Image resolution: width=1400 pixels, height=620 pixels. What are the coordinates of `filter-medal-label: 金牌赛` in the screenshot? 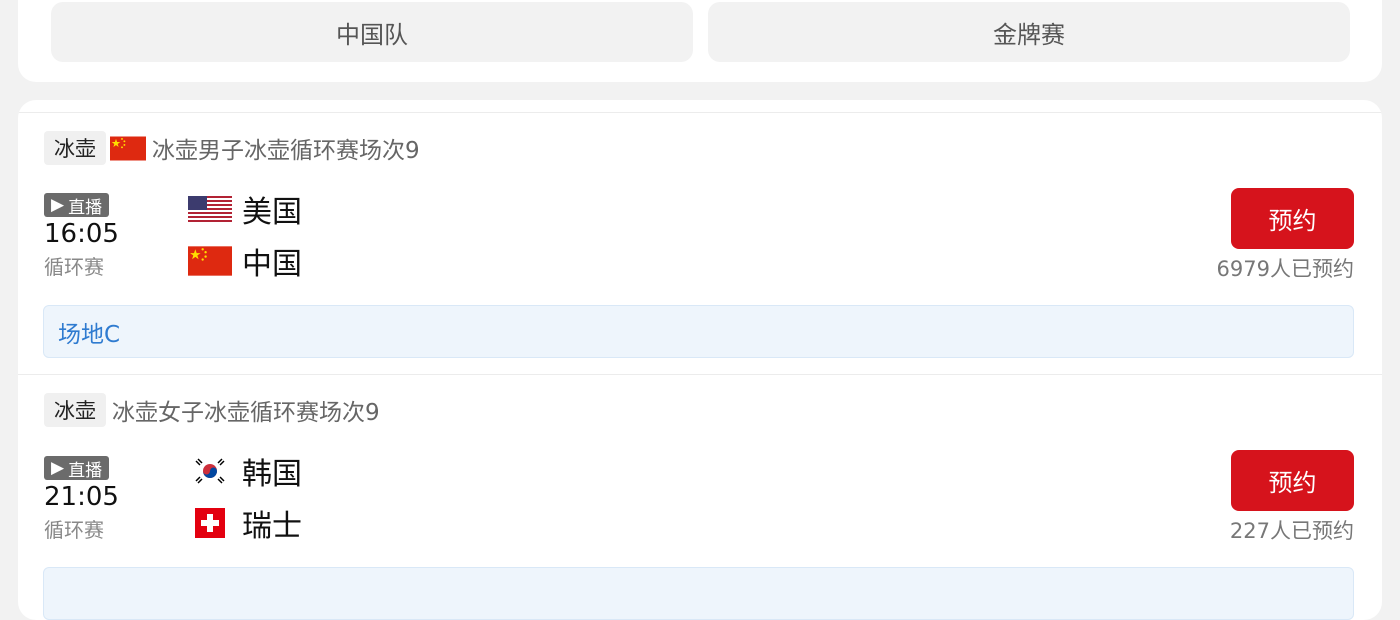 It's located at (1029, 34).